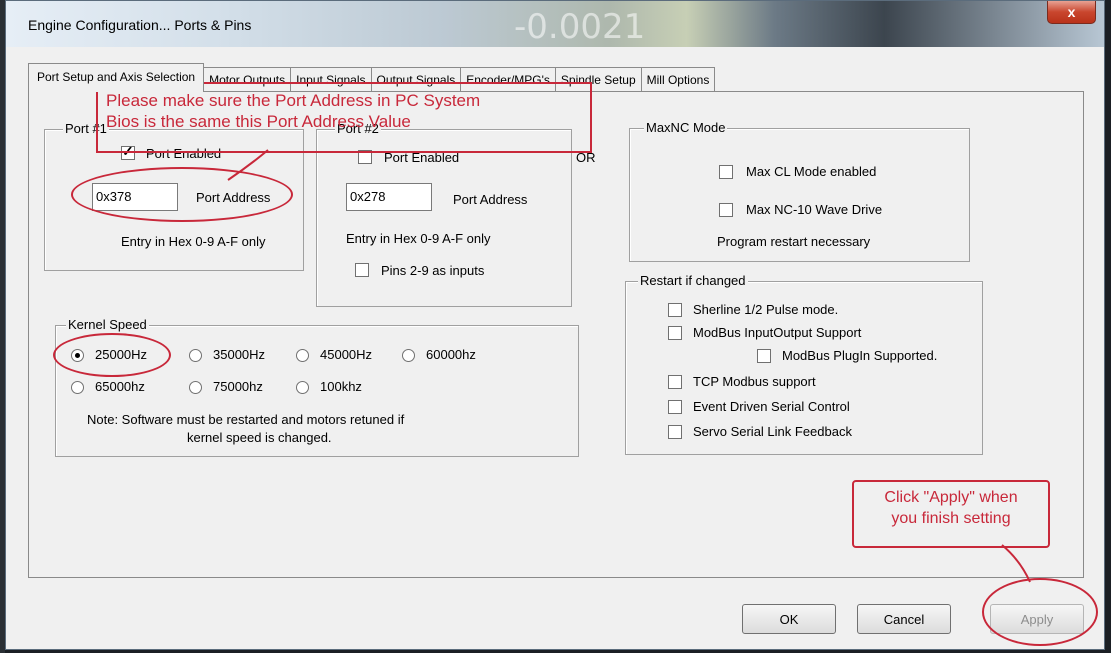 The height and width of the screenshot is (653, 1111). What do you see at coordinates (1016, 563) in the screenshot?
I see `callout-pointer-apply` at bounding box center [1016, 563].